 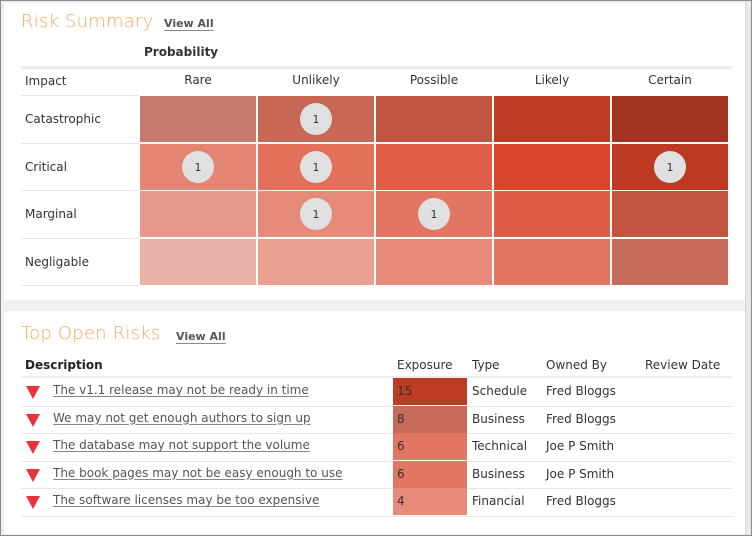 I want to click on exposure-value: 15, so click(x=430, y=391).